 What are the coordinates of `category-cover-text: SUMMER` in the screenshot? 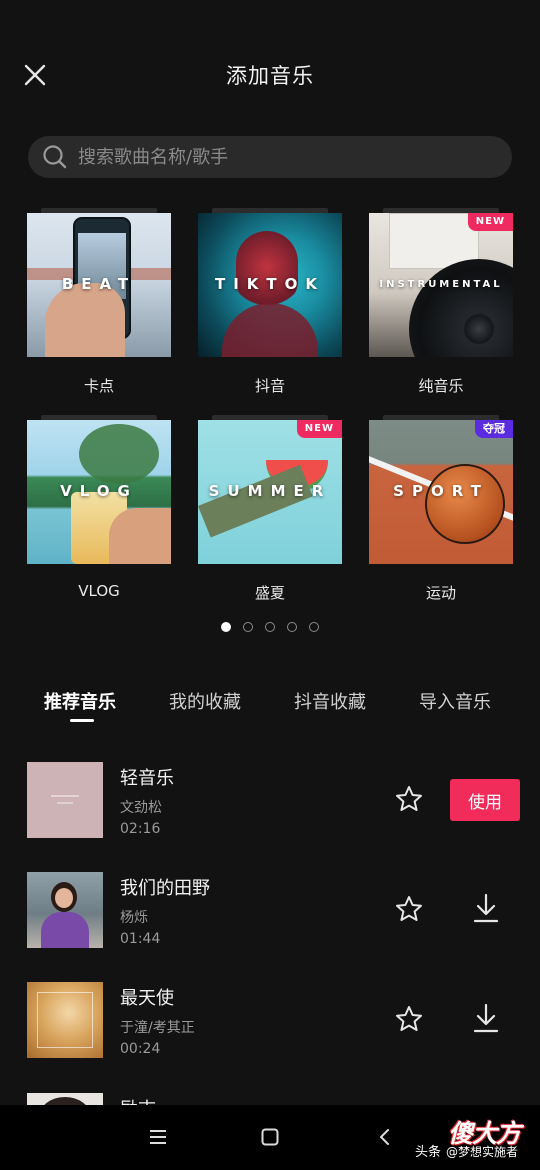 It's located at (270, 491).